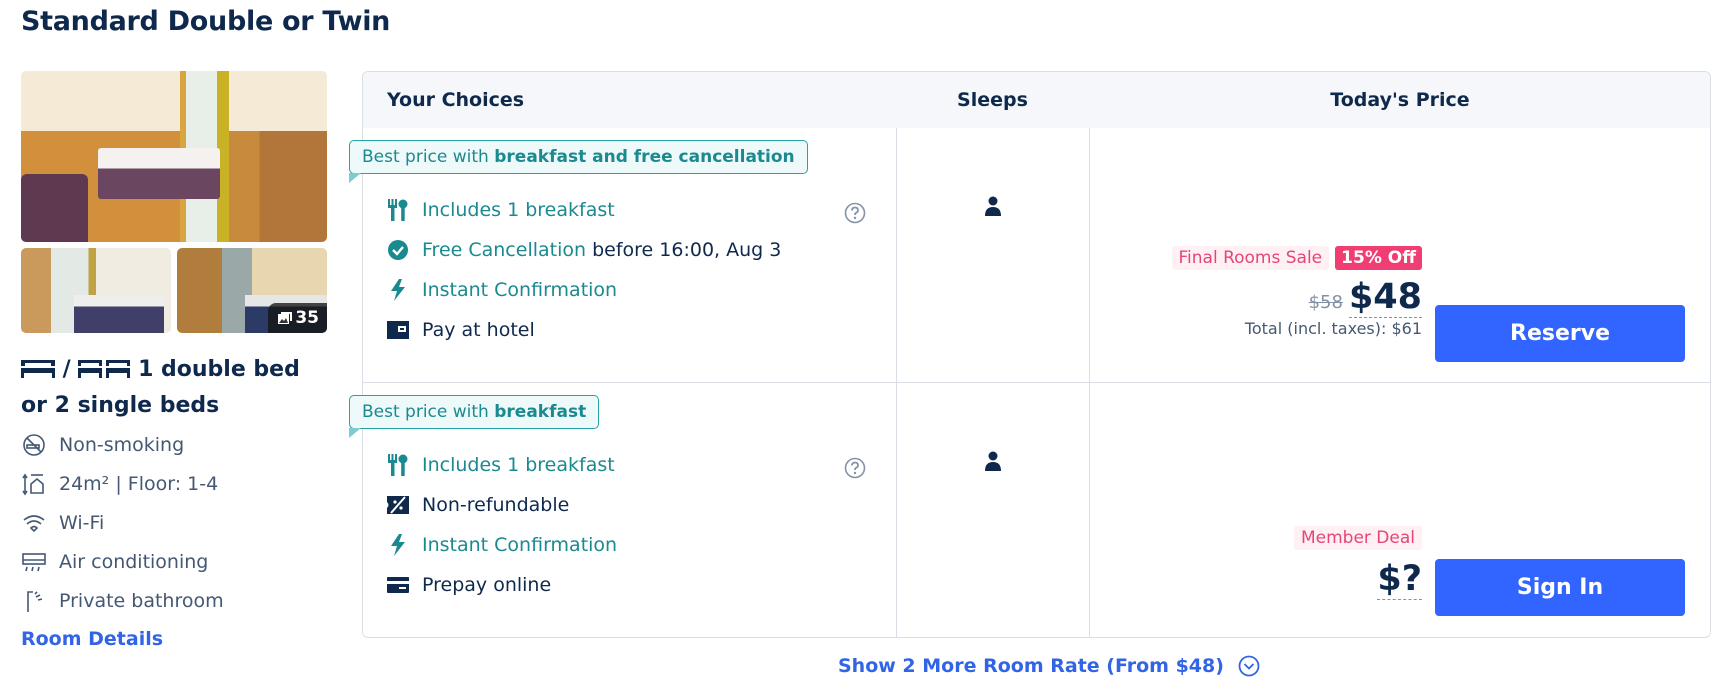  I want to click on feature-prepay-online: Prepay online, so click(502, 585).